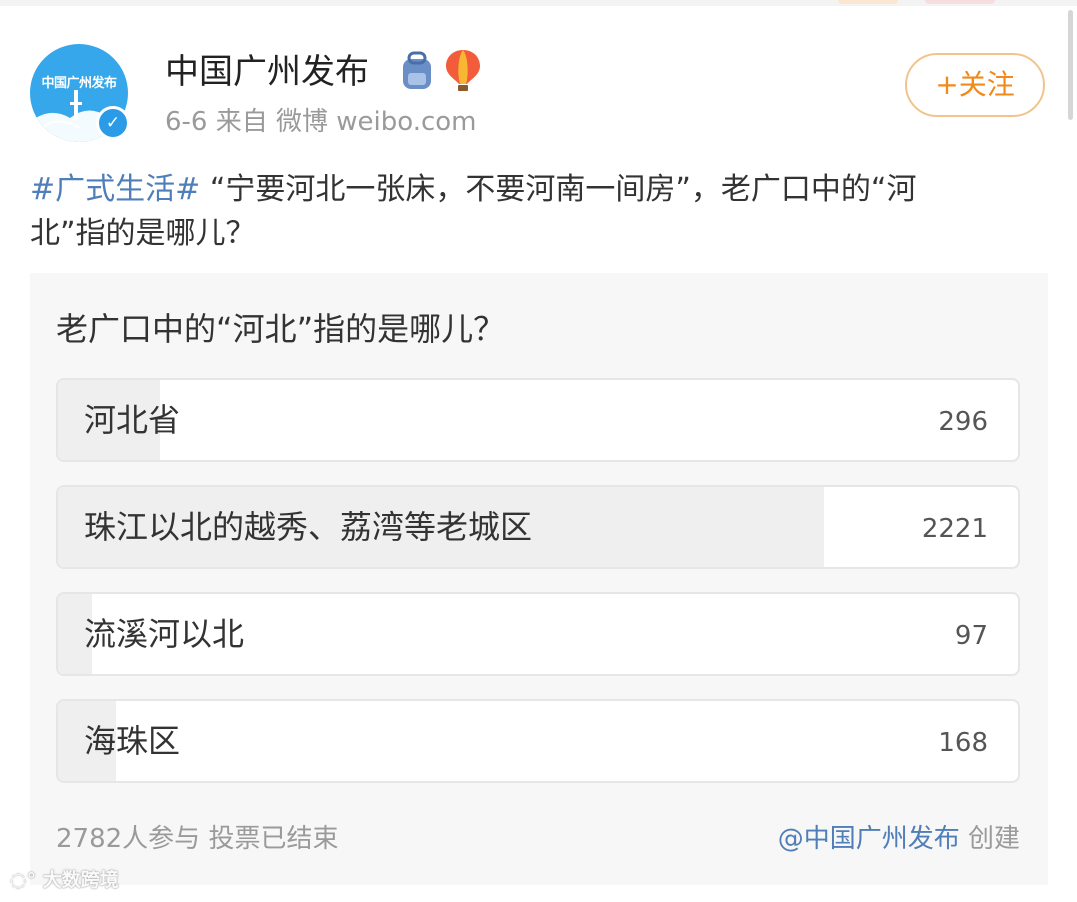  Describe the element at coordinates (281, 329) in the screenshot. I see `poll-title: 老广口中的“河北”指的是哪儿？` at that location.